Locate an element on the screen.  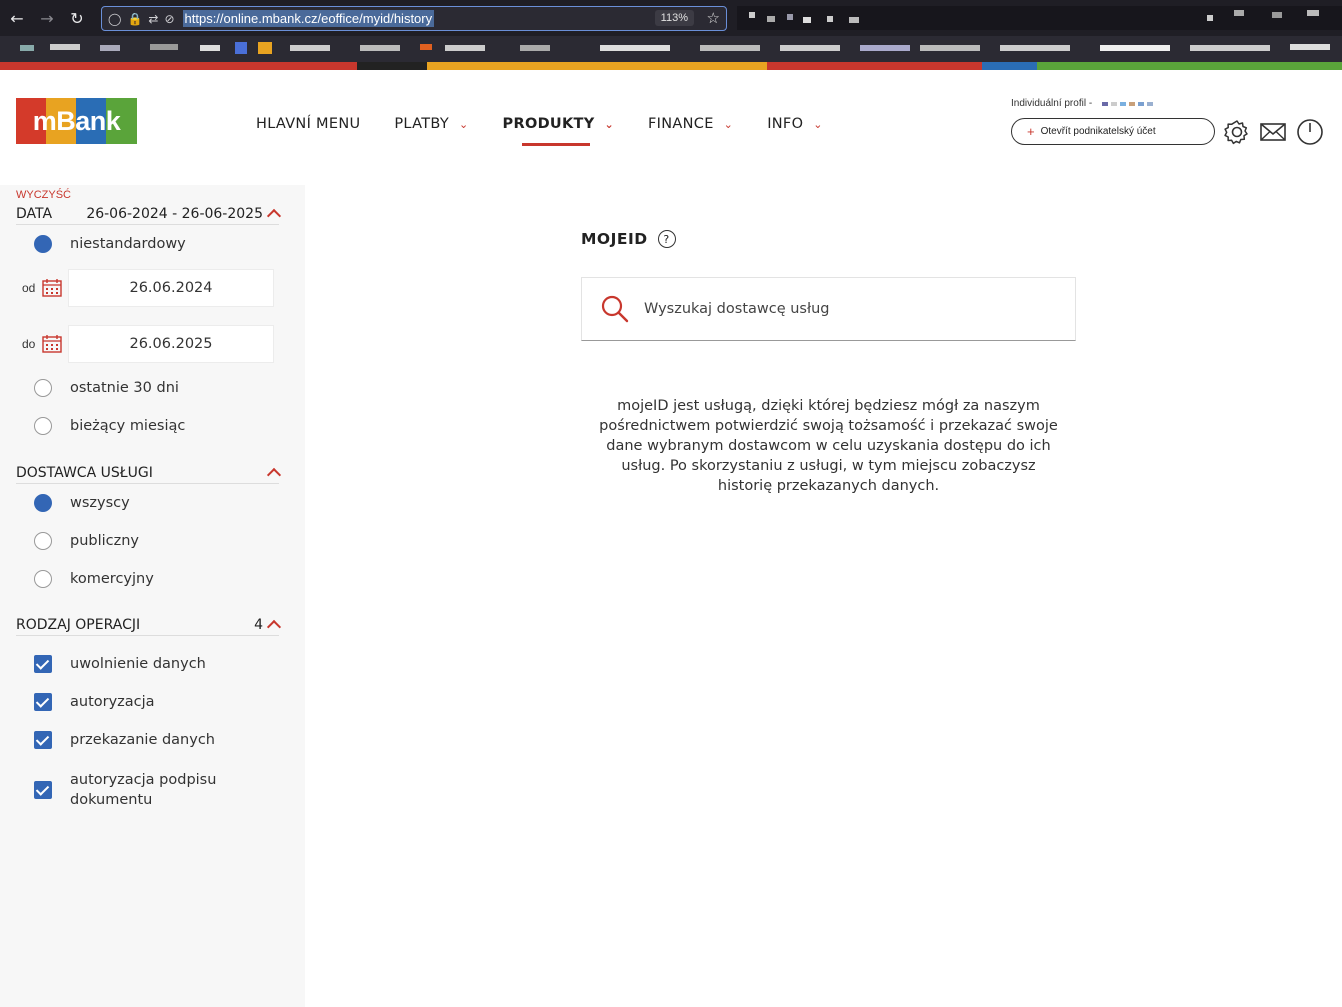
zoom-level: 113% is located at coordinates (674, 18).